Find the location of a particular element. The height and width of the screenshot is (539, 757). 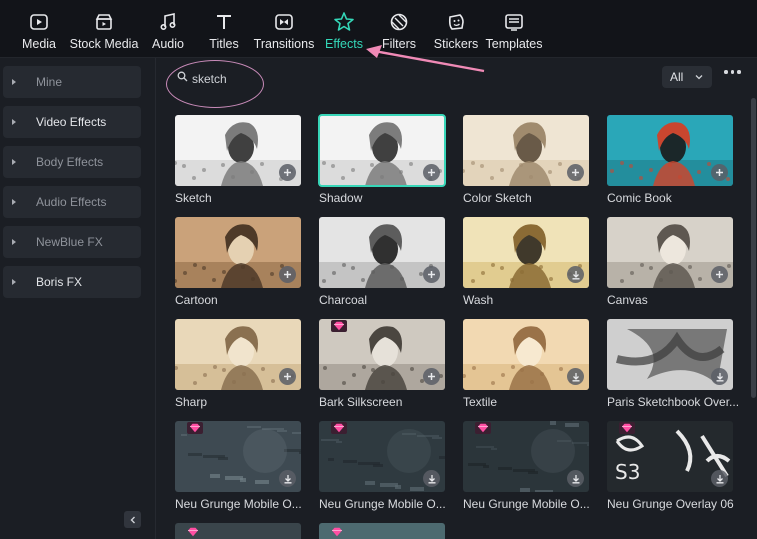

sidebar-item-label: Boris FX is located at coordinates (59, 282).